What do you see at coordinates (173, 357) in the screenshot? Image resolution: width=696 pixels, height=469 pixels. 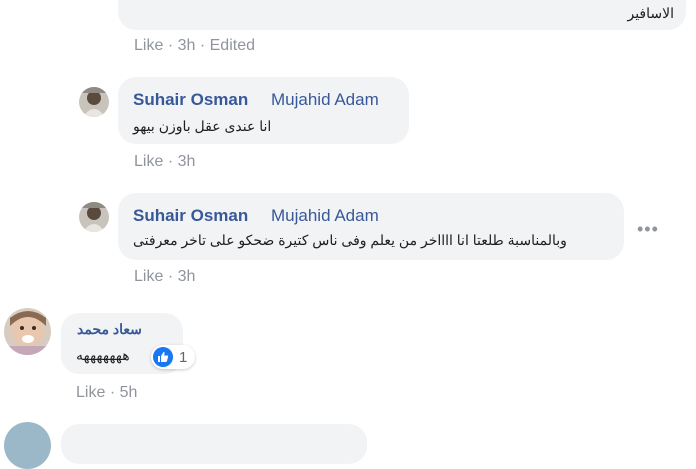 I see `reaction-summary: 1` at bounding box center [173, 357].